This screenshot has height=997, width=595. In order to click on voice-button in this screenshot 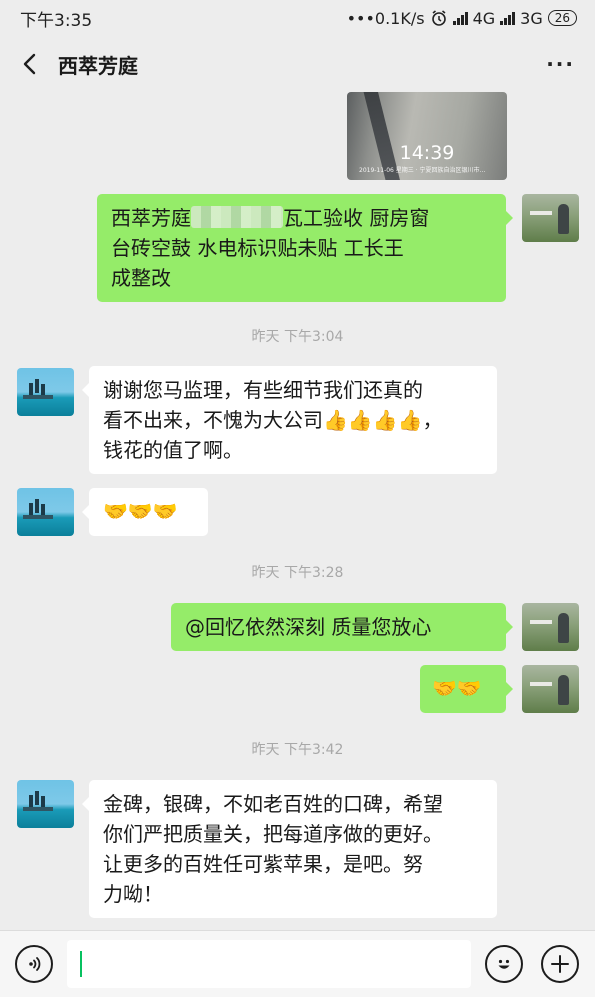, I will do `click(34, 964)`.